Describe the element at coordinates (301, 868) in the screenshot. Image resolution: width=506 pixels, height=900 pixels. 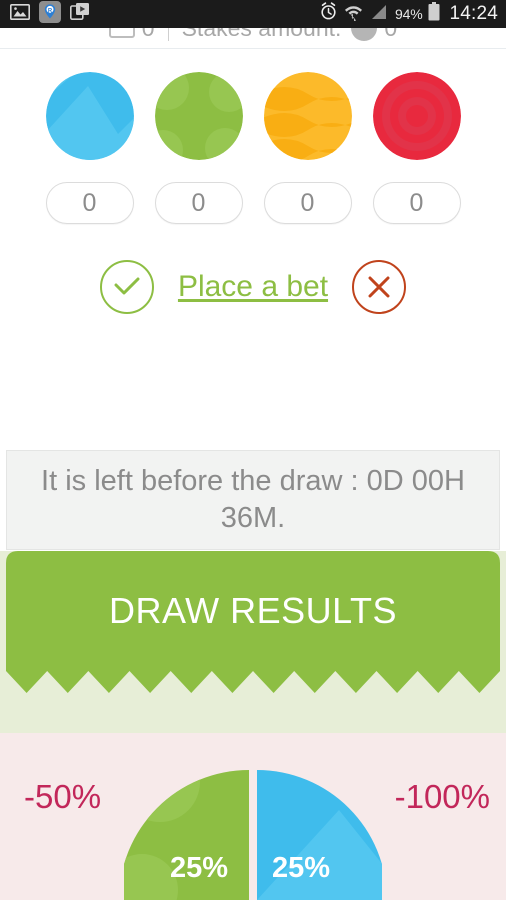
I see `pie-slice-blue-label: 25%` at that location.